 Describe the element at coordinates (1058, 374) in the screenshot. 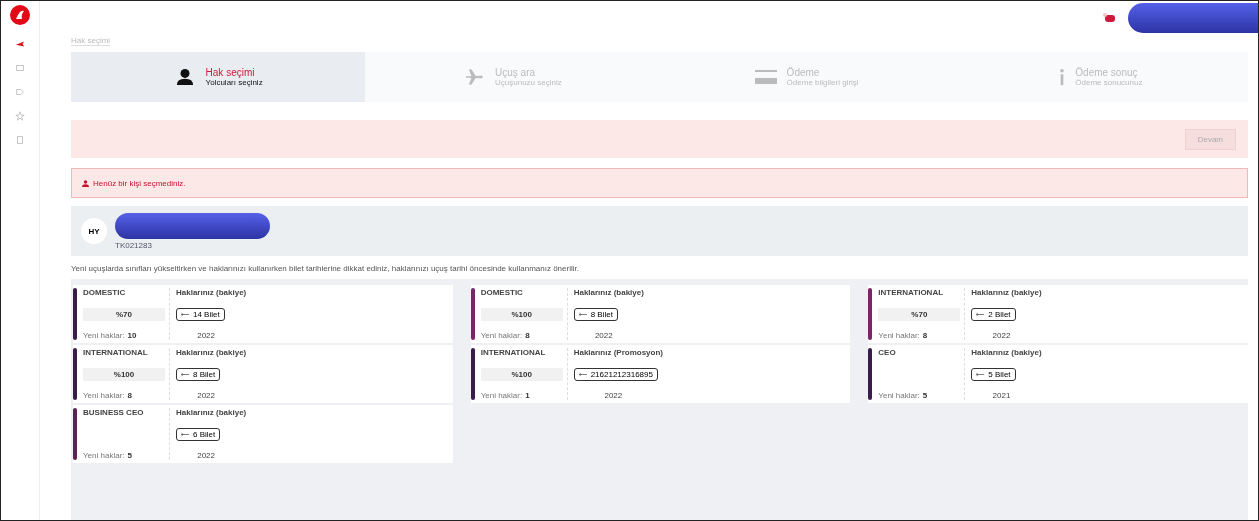

I see `rights-card: CEO Yeni haklar: 5 Haklarınız (bakiye) 5 Bilet 2021` at that location.